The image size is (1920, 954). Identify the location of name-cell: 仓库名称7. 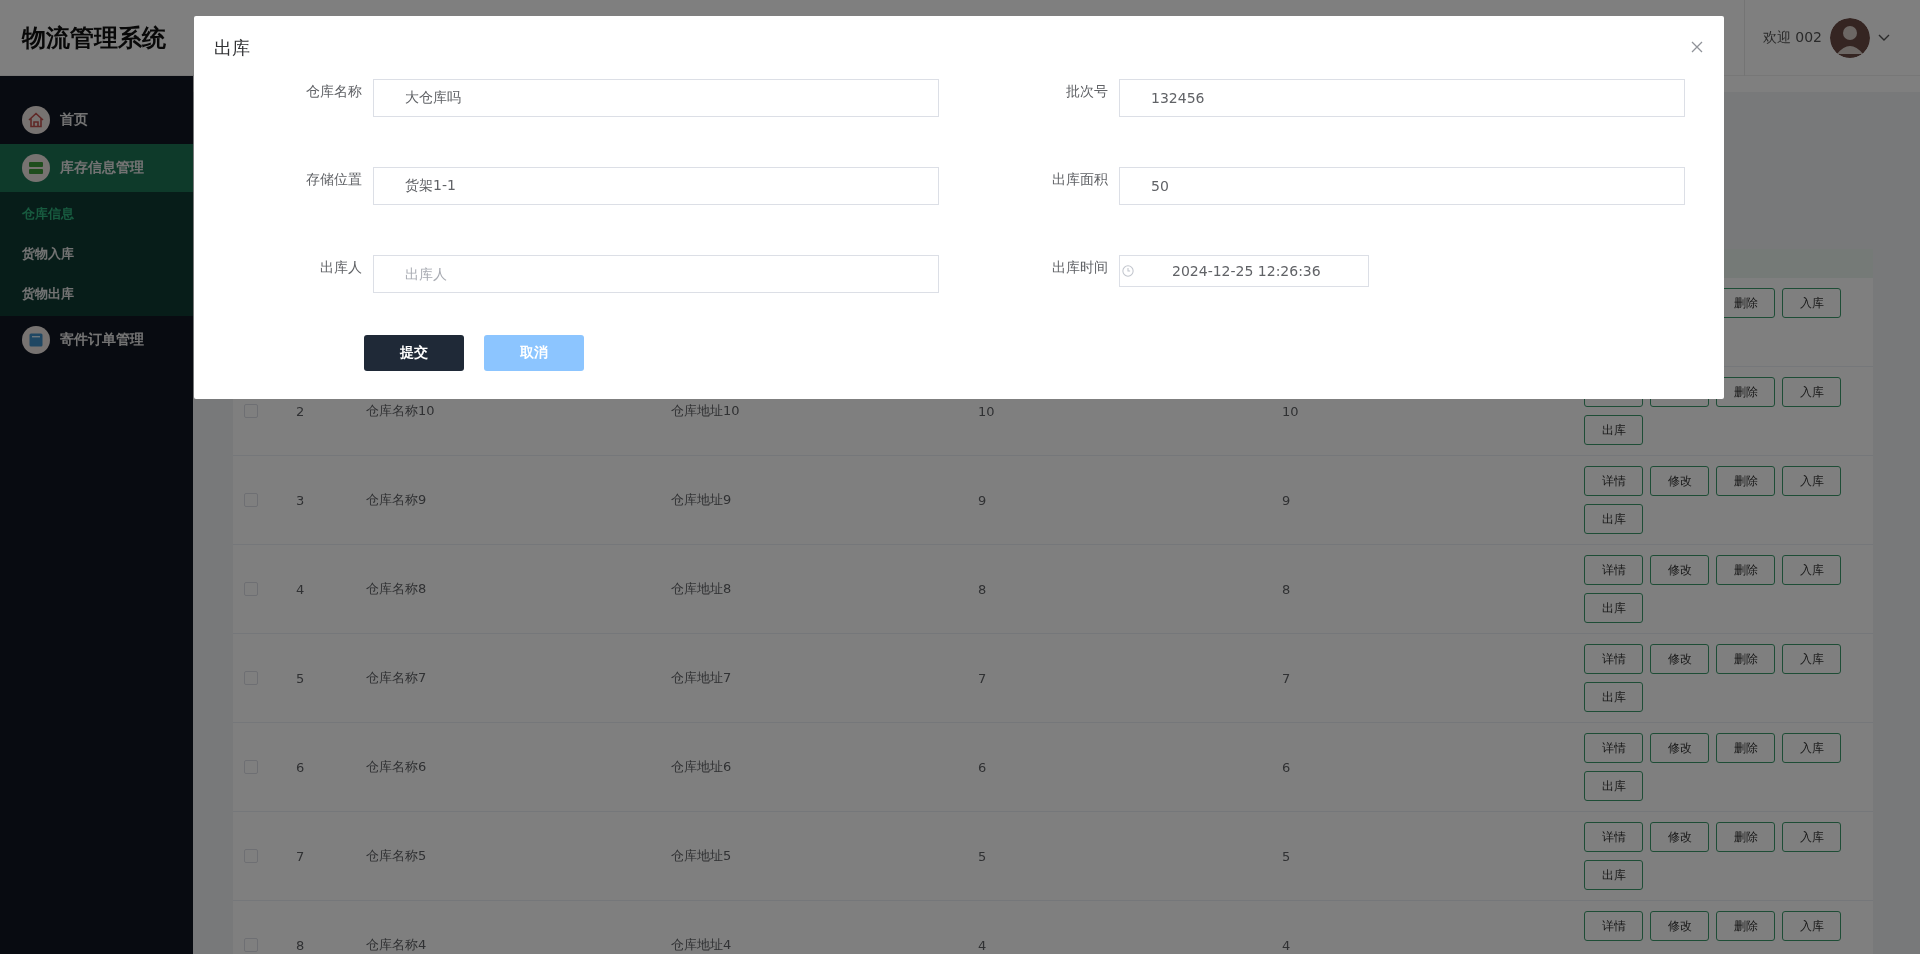
(396, 677).